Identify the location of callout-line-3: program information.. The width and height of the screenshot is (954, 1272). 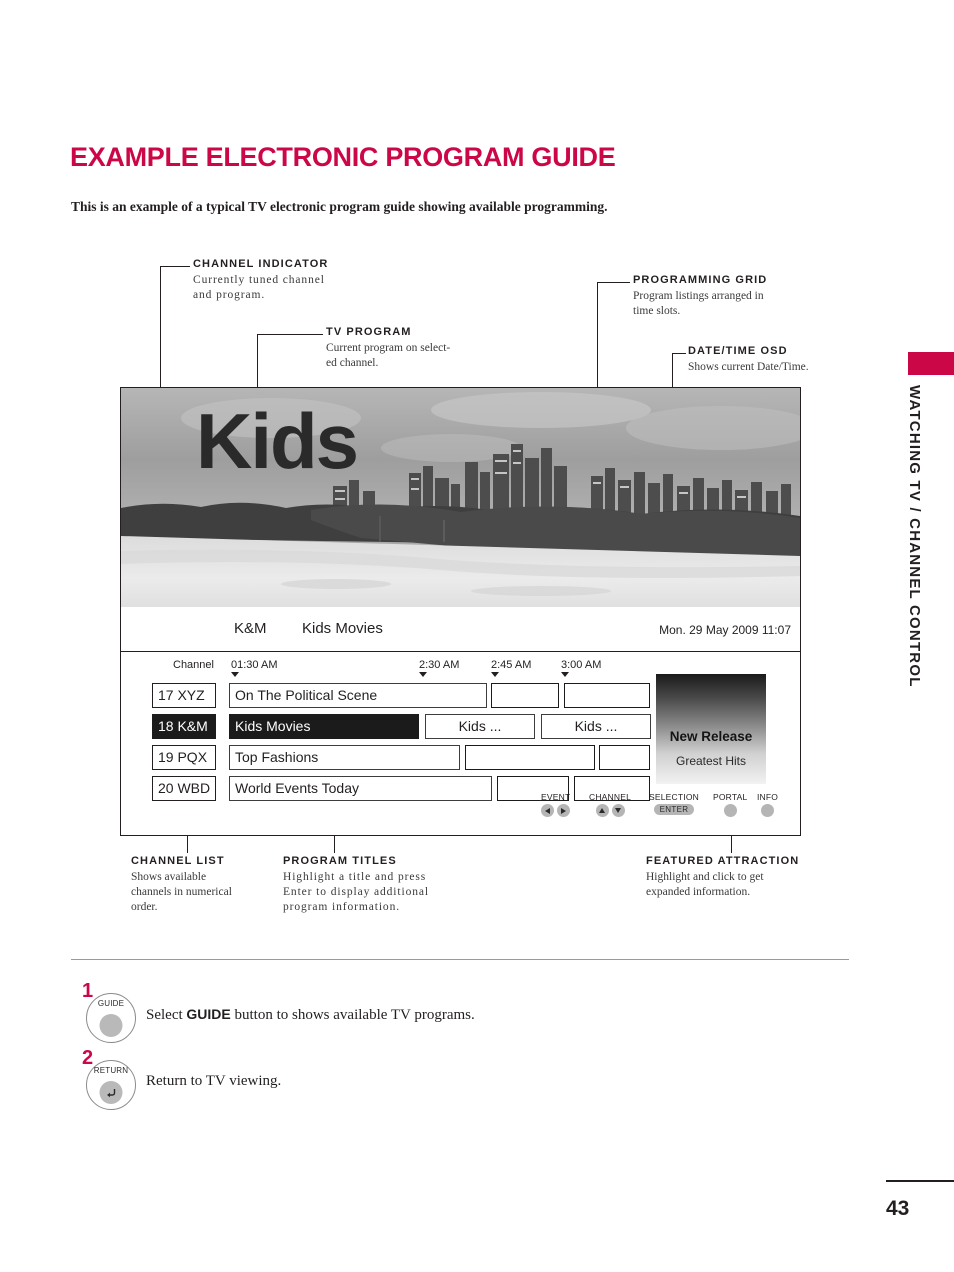
(342, 907).